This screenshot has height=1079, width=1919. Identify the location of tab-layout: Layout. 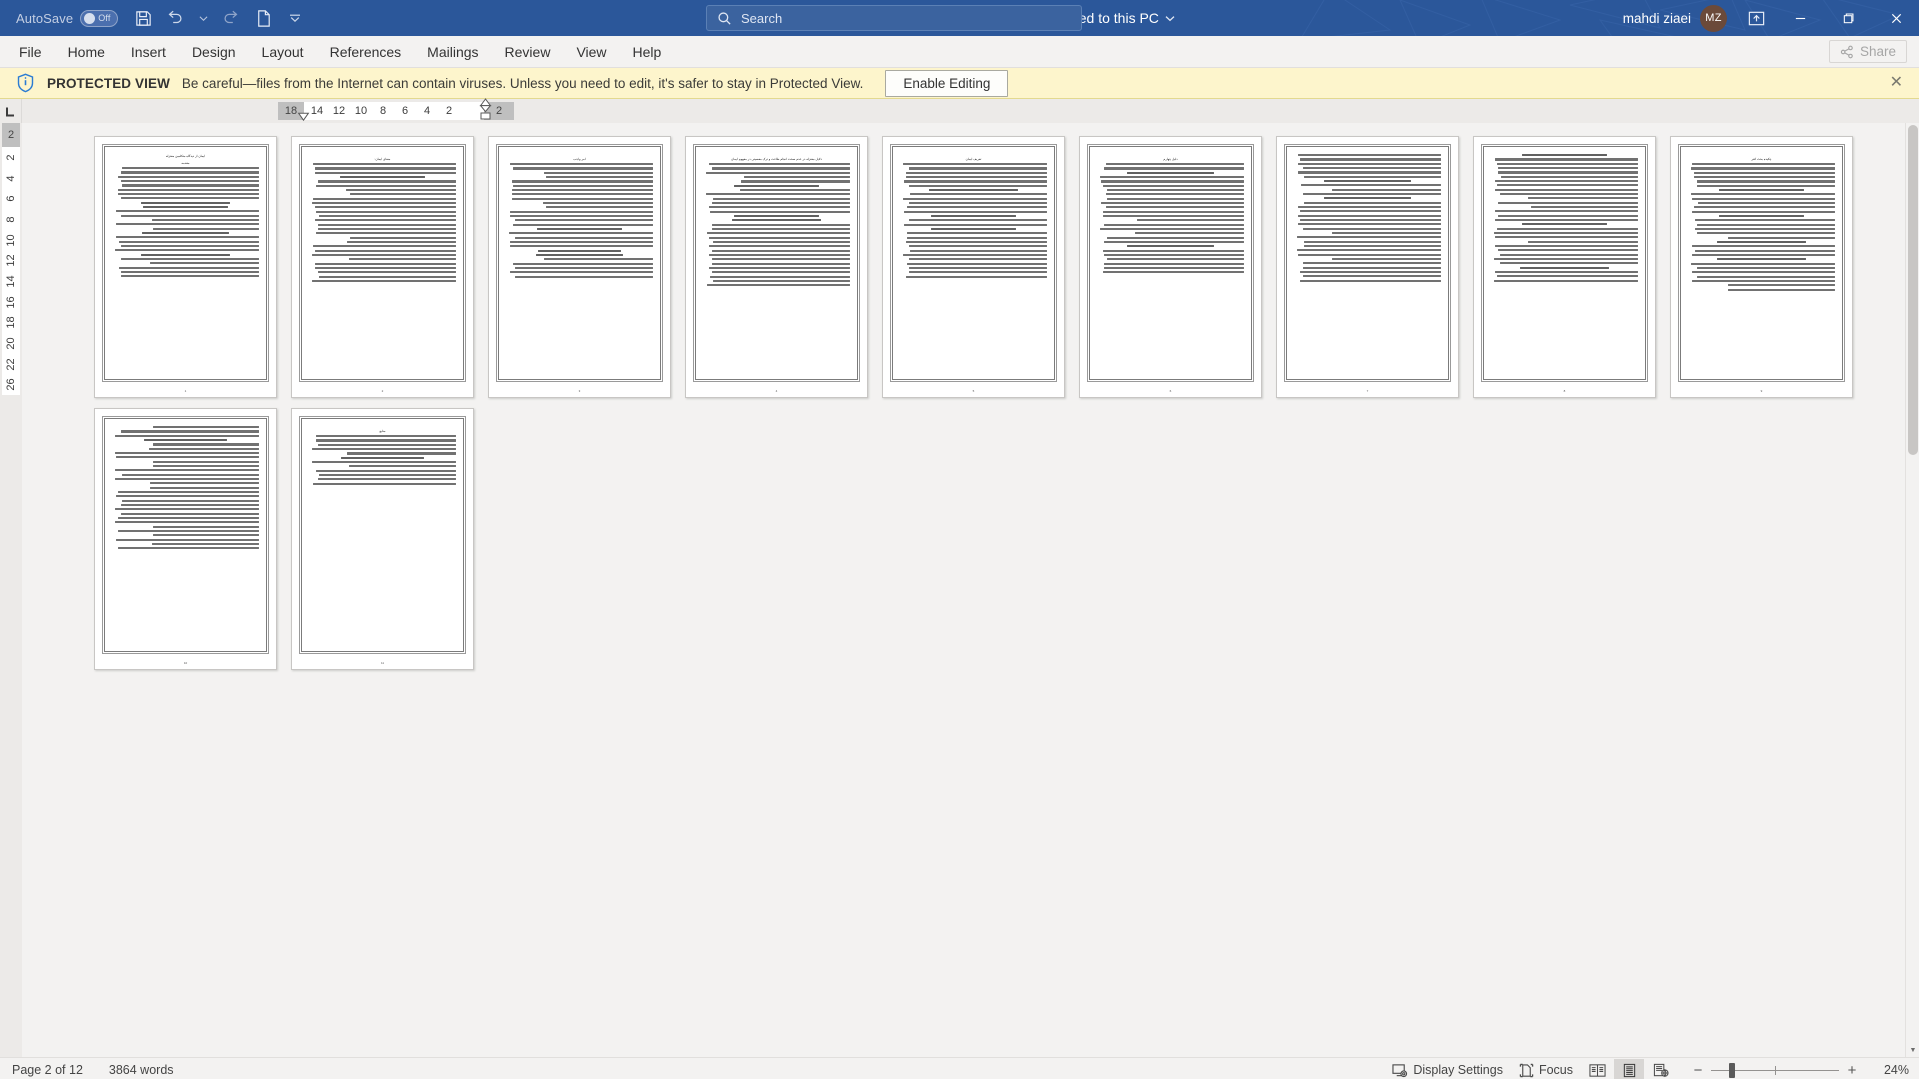
(283, 51).